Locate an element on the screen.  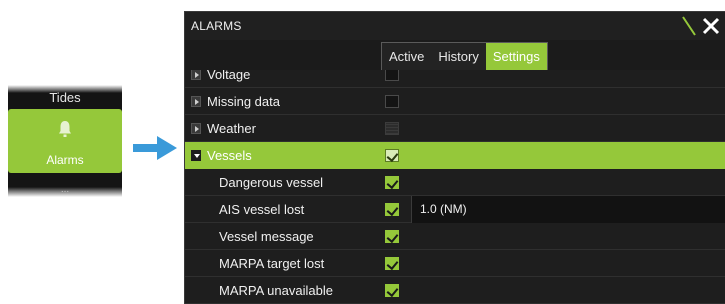
alarm-row-vessels: Vessels is located at coordinates (455, 155).